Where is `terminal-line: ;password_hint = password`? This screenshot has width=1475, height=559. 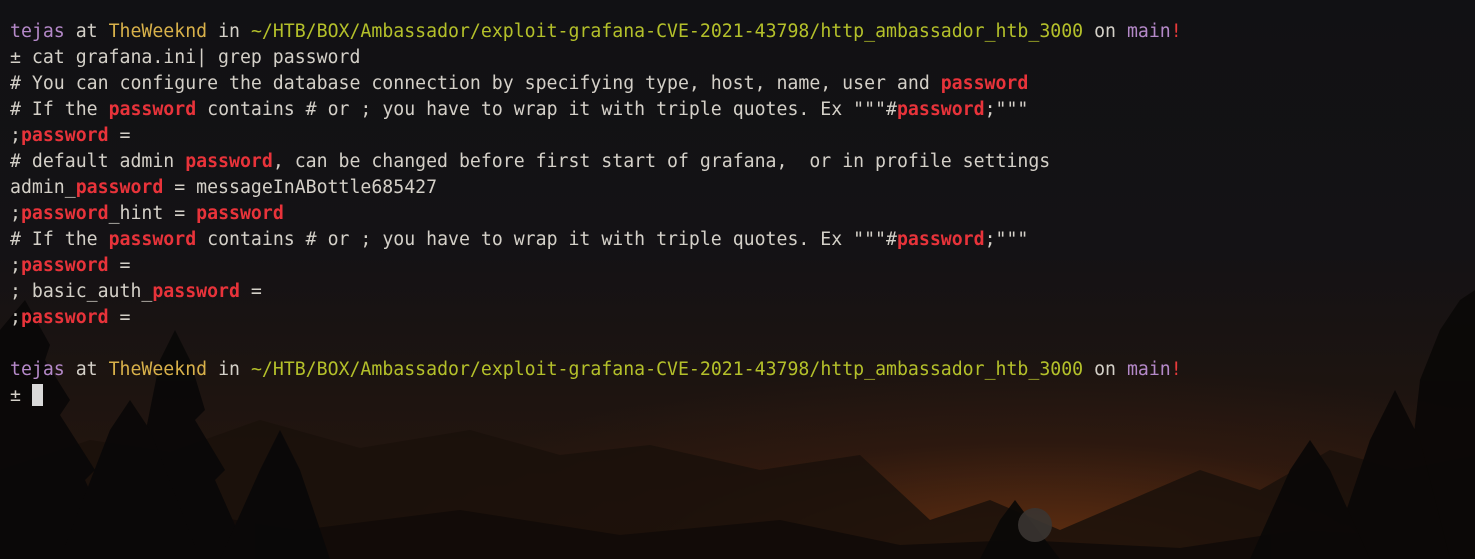 terminal-line: ;password_hint = password is located at coordinates (596, 214).